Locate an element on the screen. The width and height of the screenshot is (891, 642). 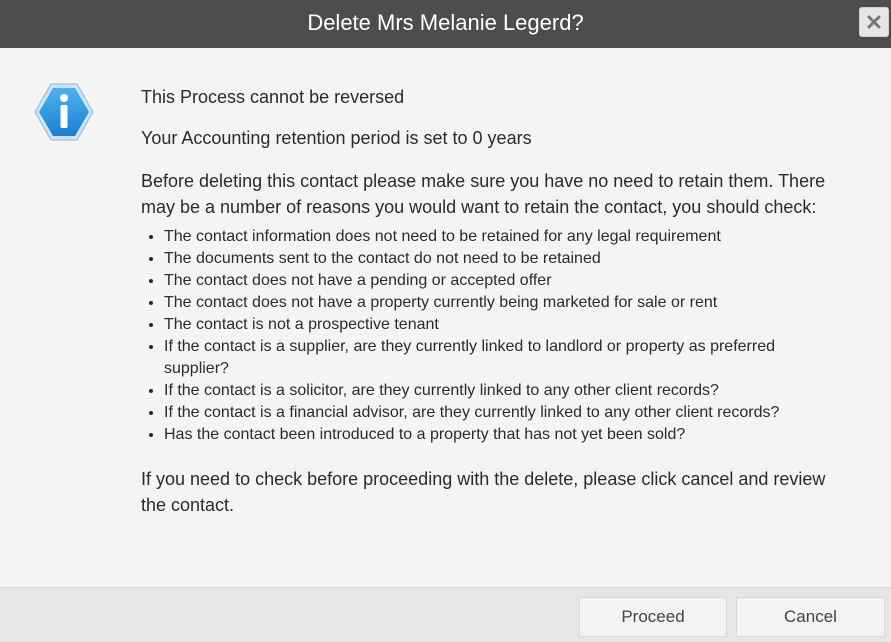
close-button is located at coordinates (874, 22).